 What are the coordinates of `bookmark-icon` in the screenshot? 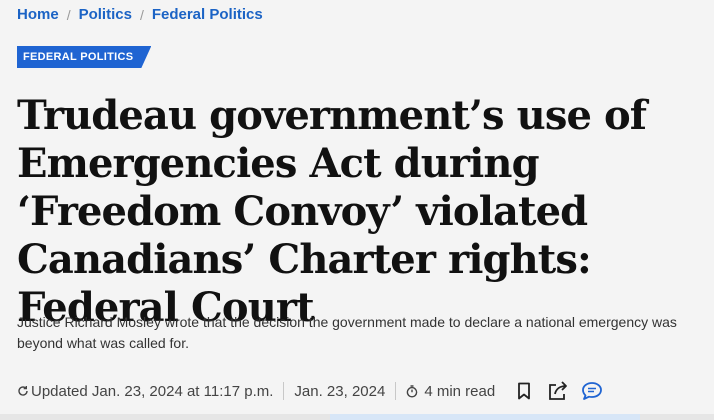 It's located at (524, 391).